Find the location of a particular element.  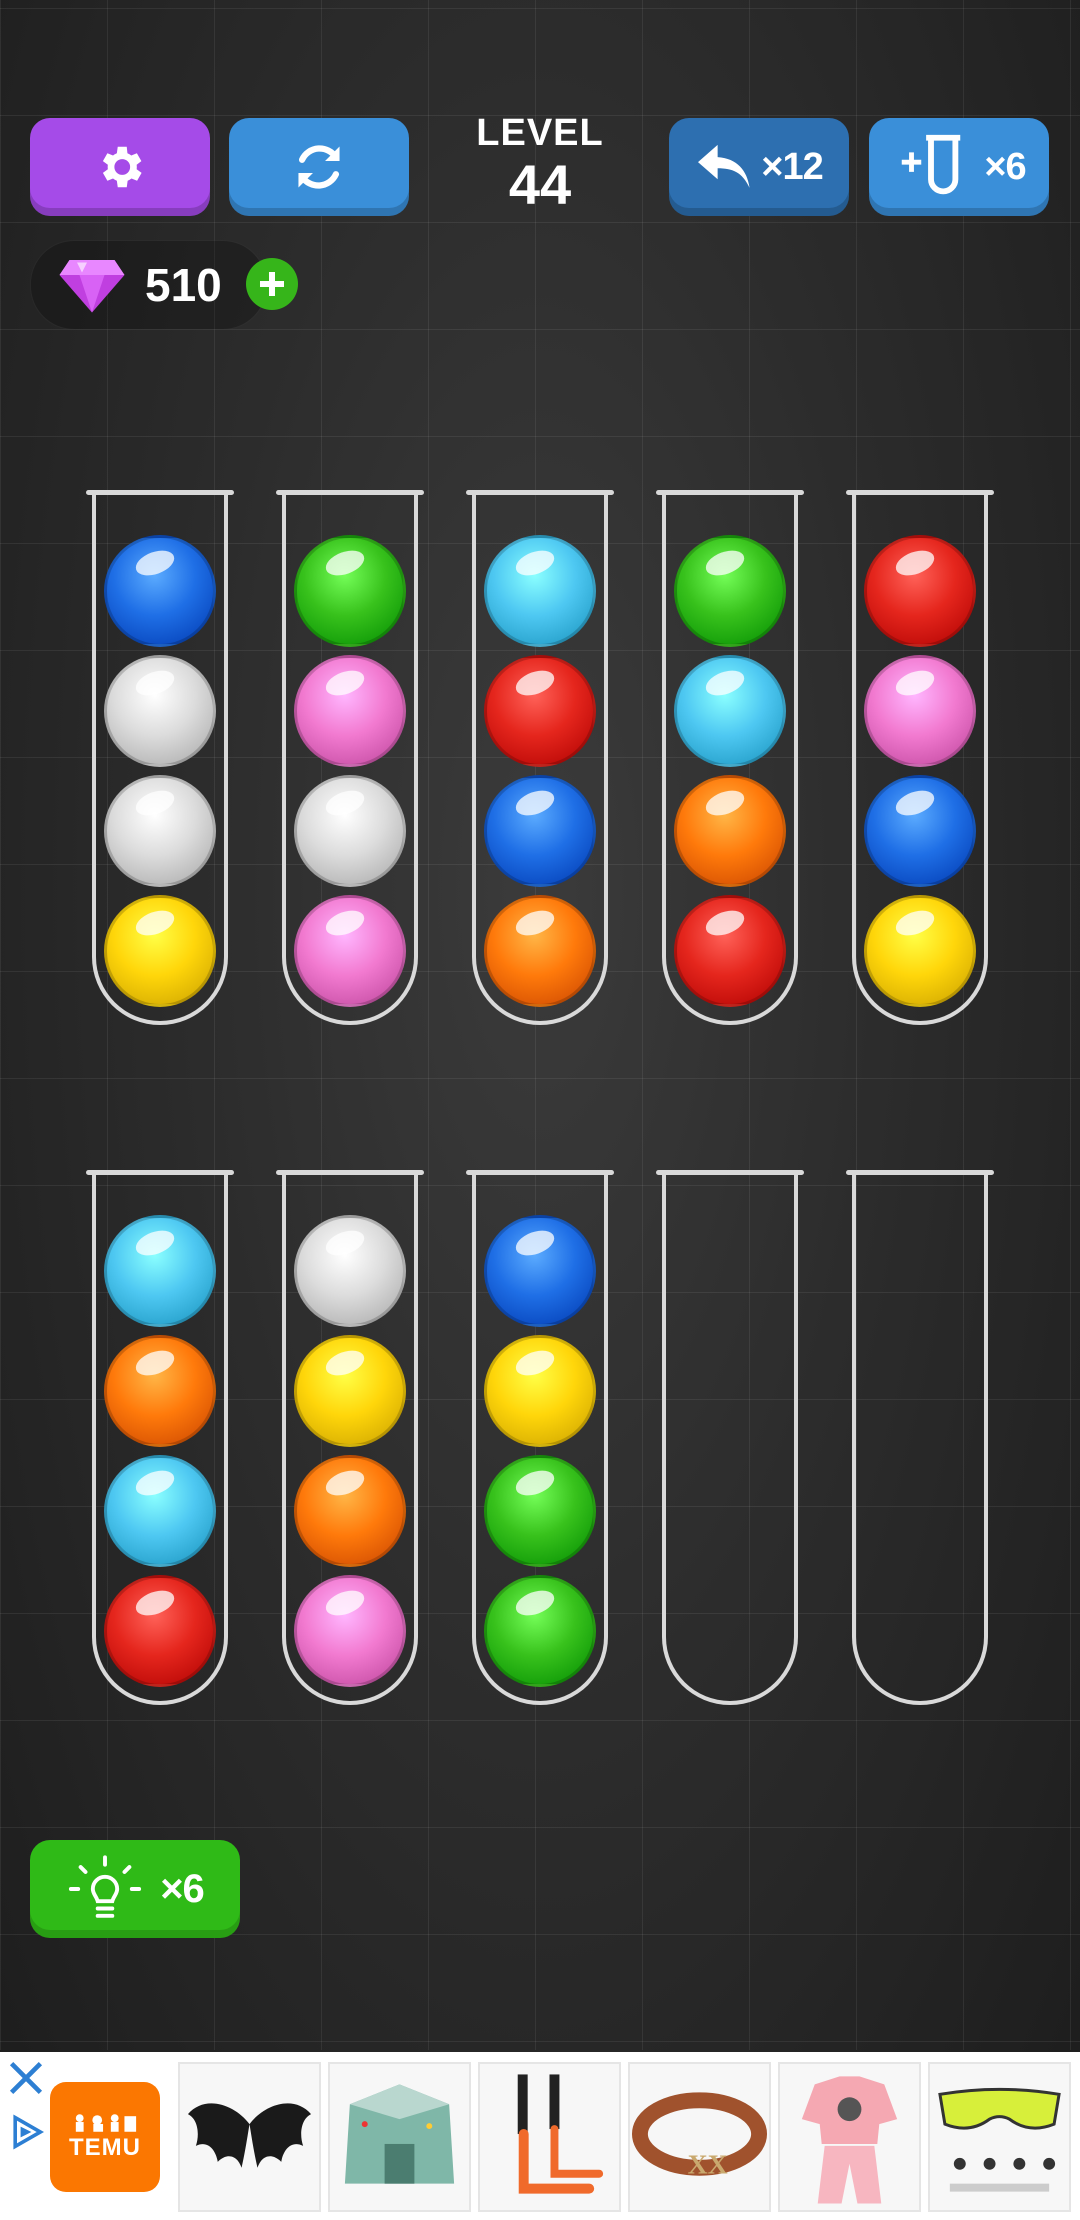

level-indicator: LEVEL 44 is located at coordinates (540, 164).